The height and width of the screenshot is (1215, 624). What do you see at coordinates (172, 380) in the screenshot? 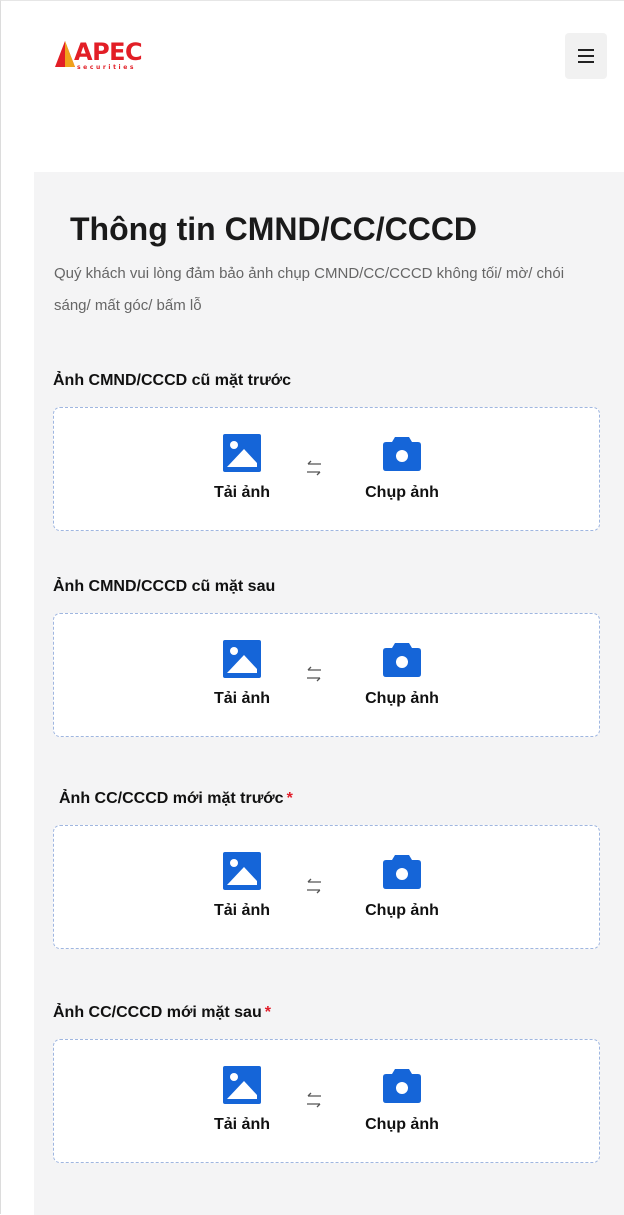
I see `section-label-old-front: Ảnh CMND/CCCD cũ mặt trước` at bounding box center [172, 380].